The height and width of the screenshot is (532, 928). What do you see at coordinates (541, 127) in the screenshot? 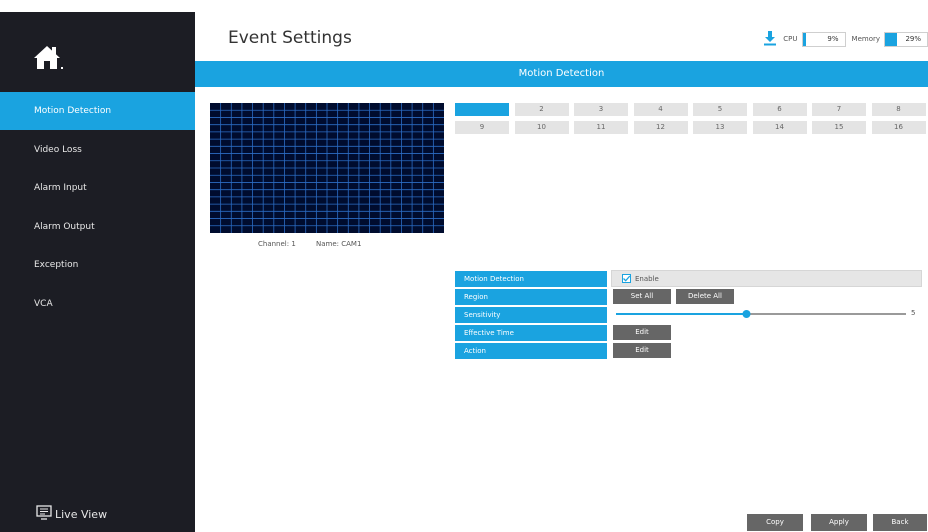
I see `channel-button-10: 10` at bounding box center [541, 127].